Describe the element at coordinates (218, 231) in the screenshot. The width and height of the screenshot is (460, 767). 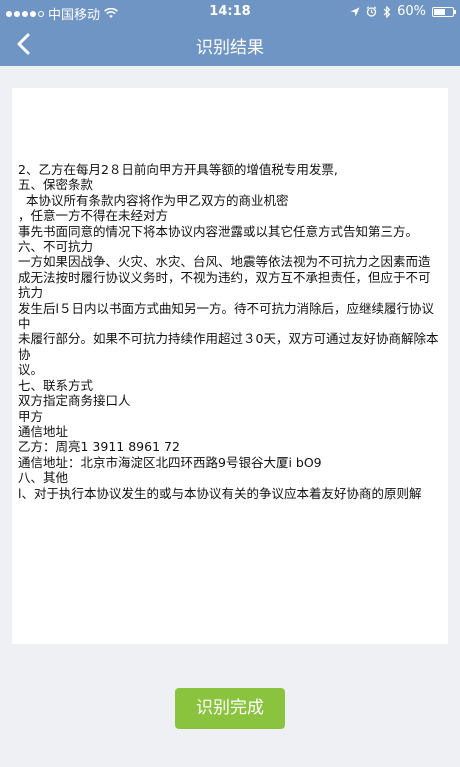
I see `document-line: 事先书面同意的情况下将本协议内容泄露或以其它任意方式告知第三方。` at that location.